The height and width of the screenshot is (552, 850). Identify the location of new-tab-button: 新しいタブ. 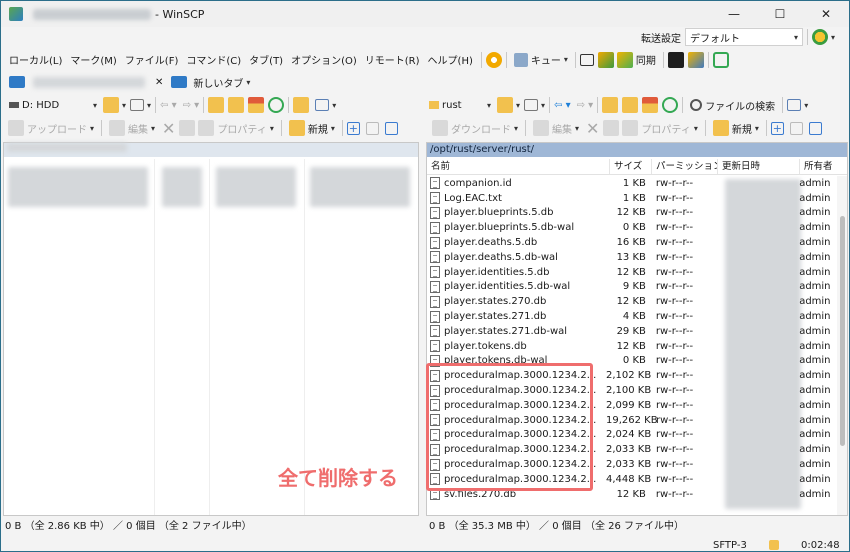
(218, 82).